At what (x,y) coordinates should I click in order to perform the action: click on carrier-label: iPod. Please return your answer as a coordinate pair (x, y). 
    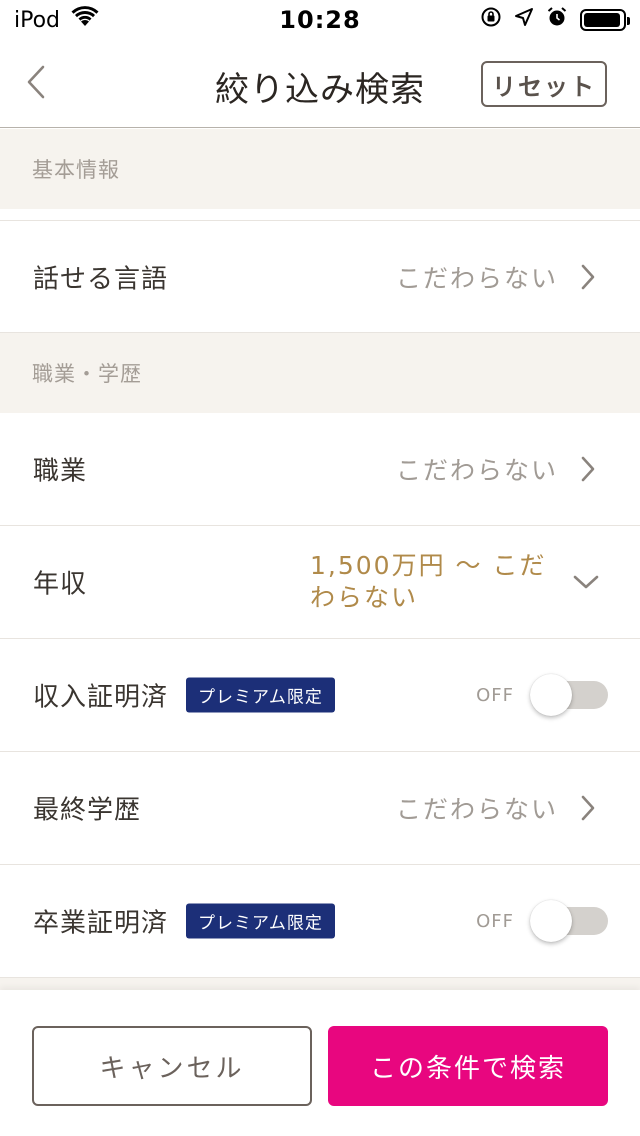
    Looking at the image, I should click on (37, 20).